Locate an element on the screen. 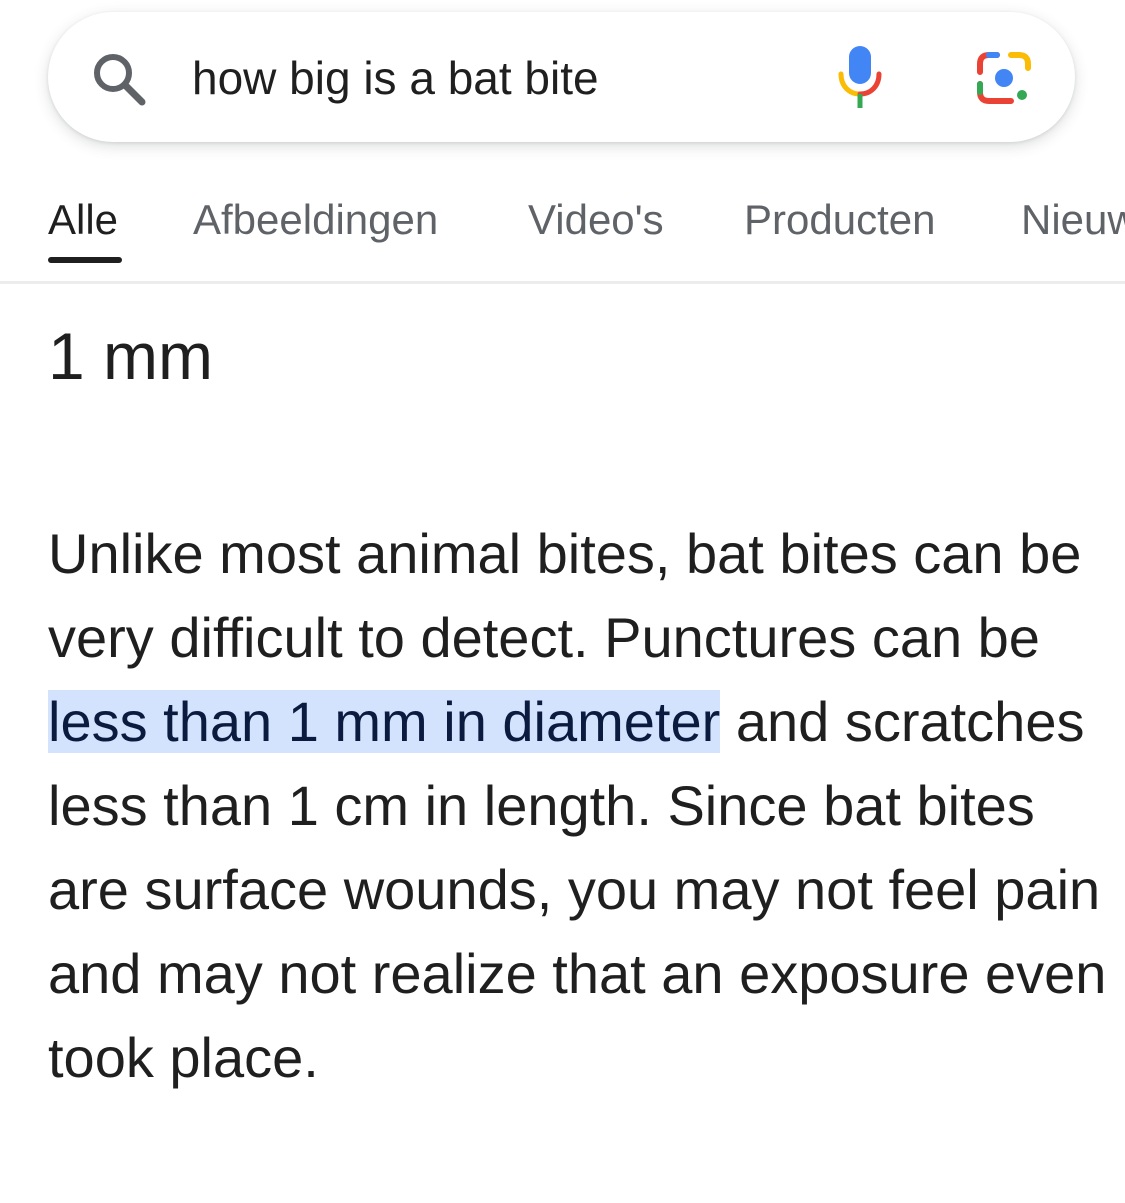 This screenshot has width=1125, height=1203. tab-nieuws: Nieuws is located at coordinates (1073, 220).